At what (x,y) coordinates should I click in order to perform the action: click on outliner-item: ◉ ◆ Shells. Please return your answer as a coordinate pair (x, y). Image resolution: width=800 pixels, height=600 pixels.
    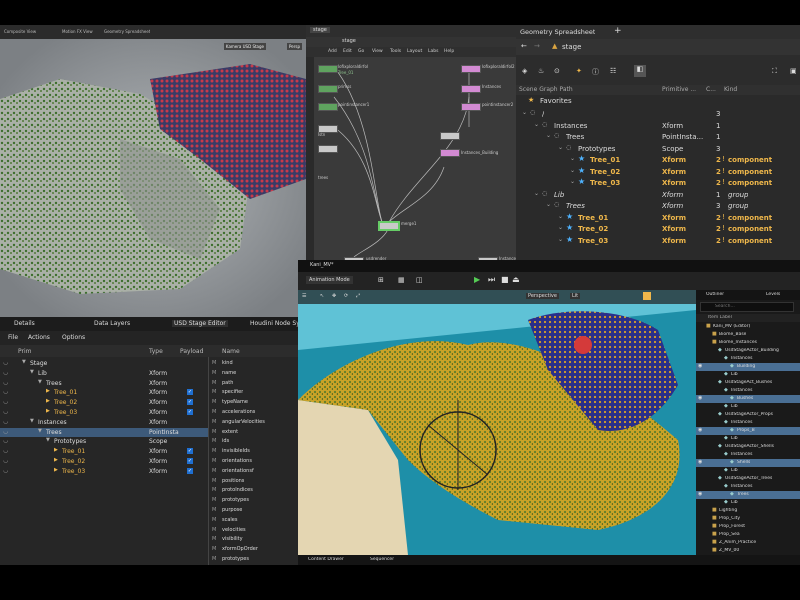
    Looking at the image, I should click on (748, 463).